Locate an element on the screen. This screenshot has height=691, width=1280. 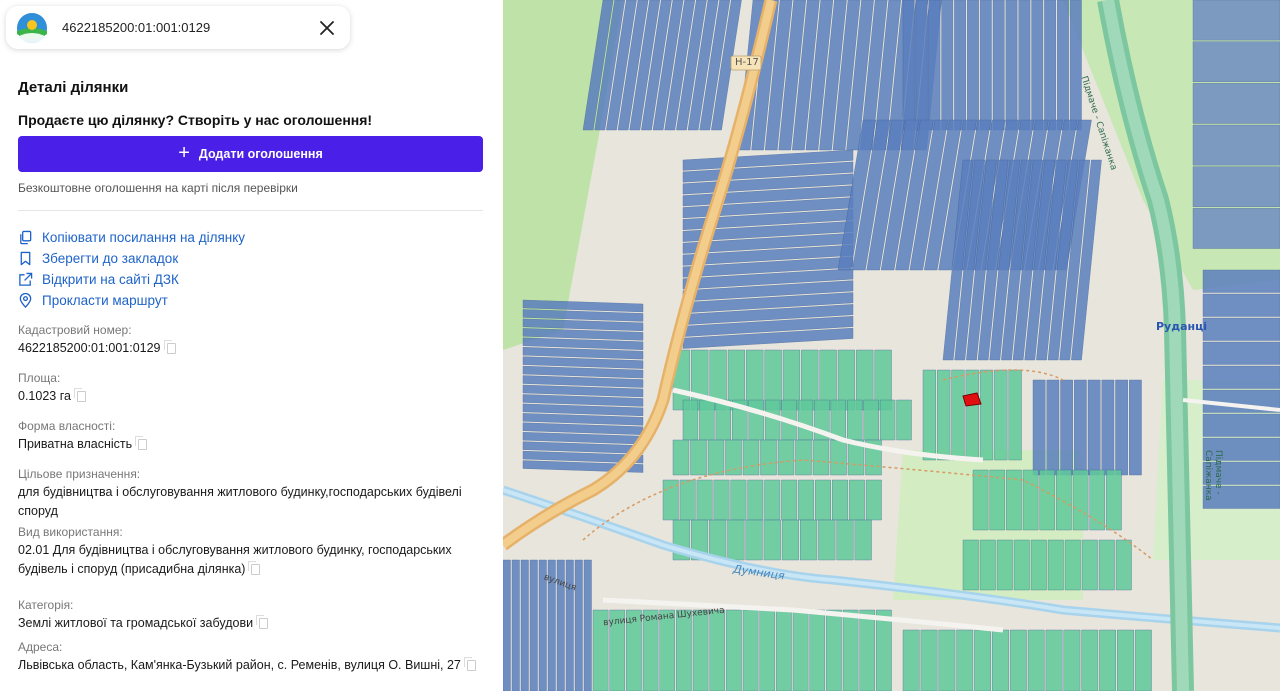
copy-link-action: Копіювати посилання на ділянку is located at coordinates (131, 237).